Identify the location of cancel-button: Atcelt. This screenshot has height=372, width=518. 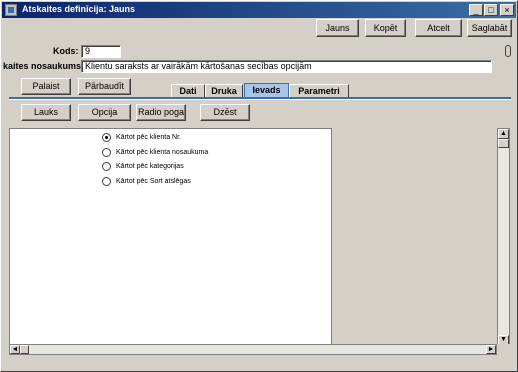
(438, 28).